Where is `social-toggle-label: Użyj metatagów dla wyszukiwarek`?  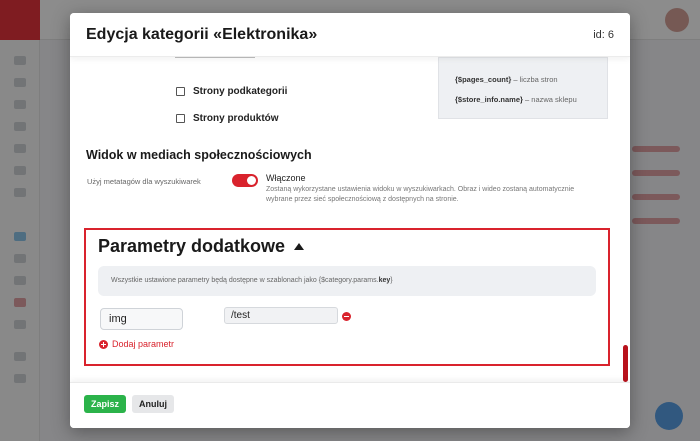
social-toggle-label: Użyj metatagów dla wyszukiwarek is located at coordinates (144, 181).